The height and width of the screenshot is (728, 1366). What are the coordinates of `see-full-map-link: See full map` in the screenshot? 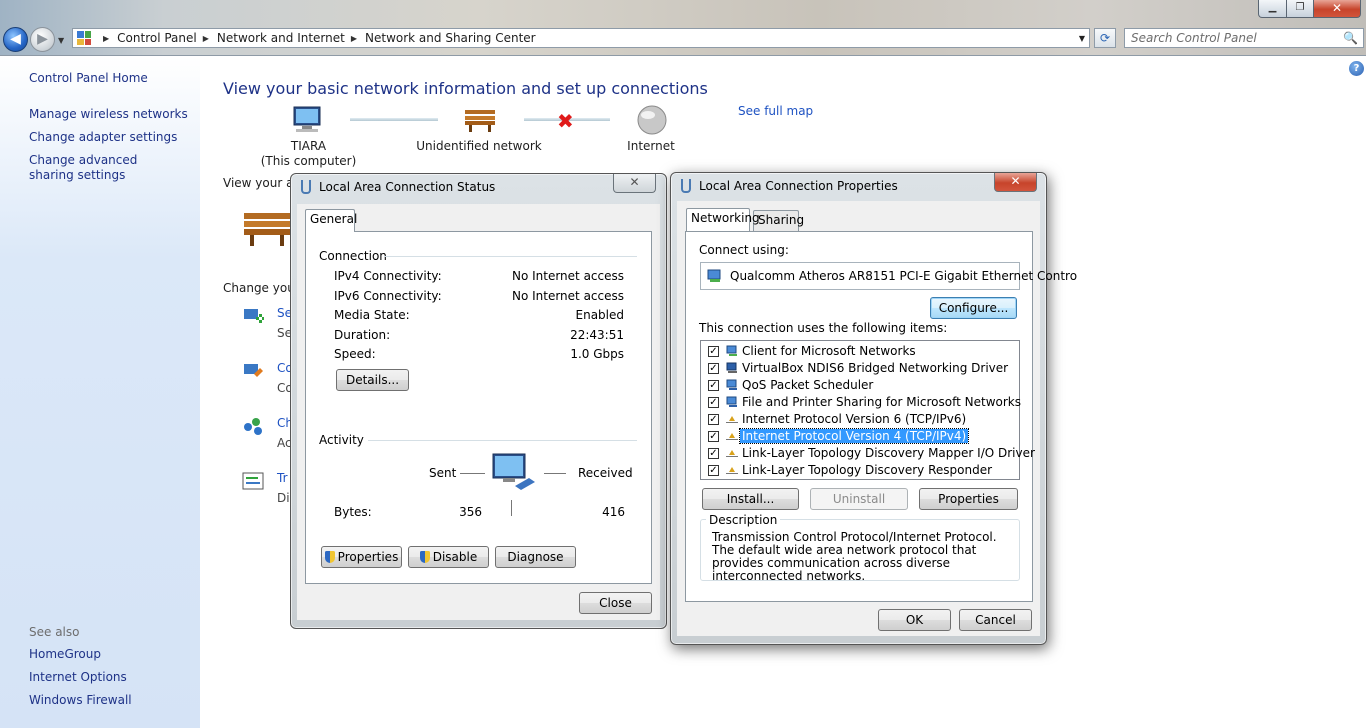 It's located at (775, 111).